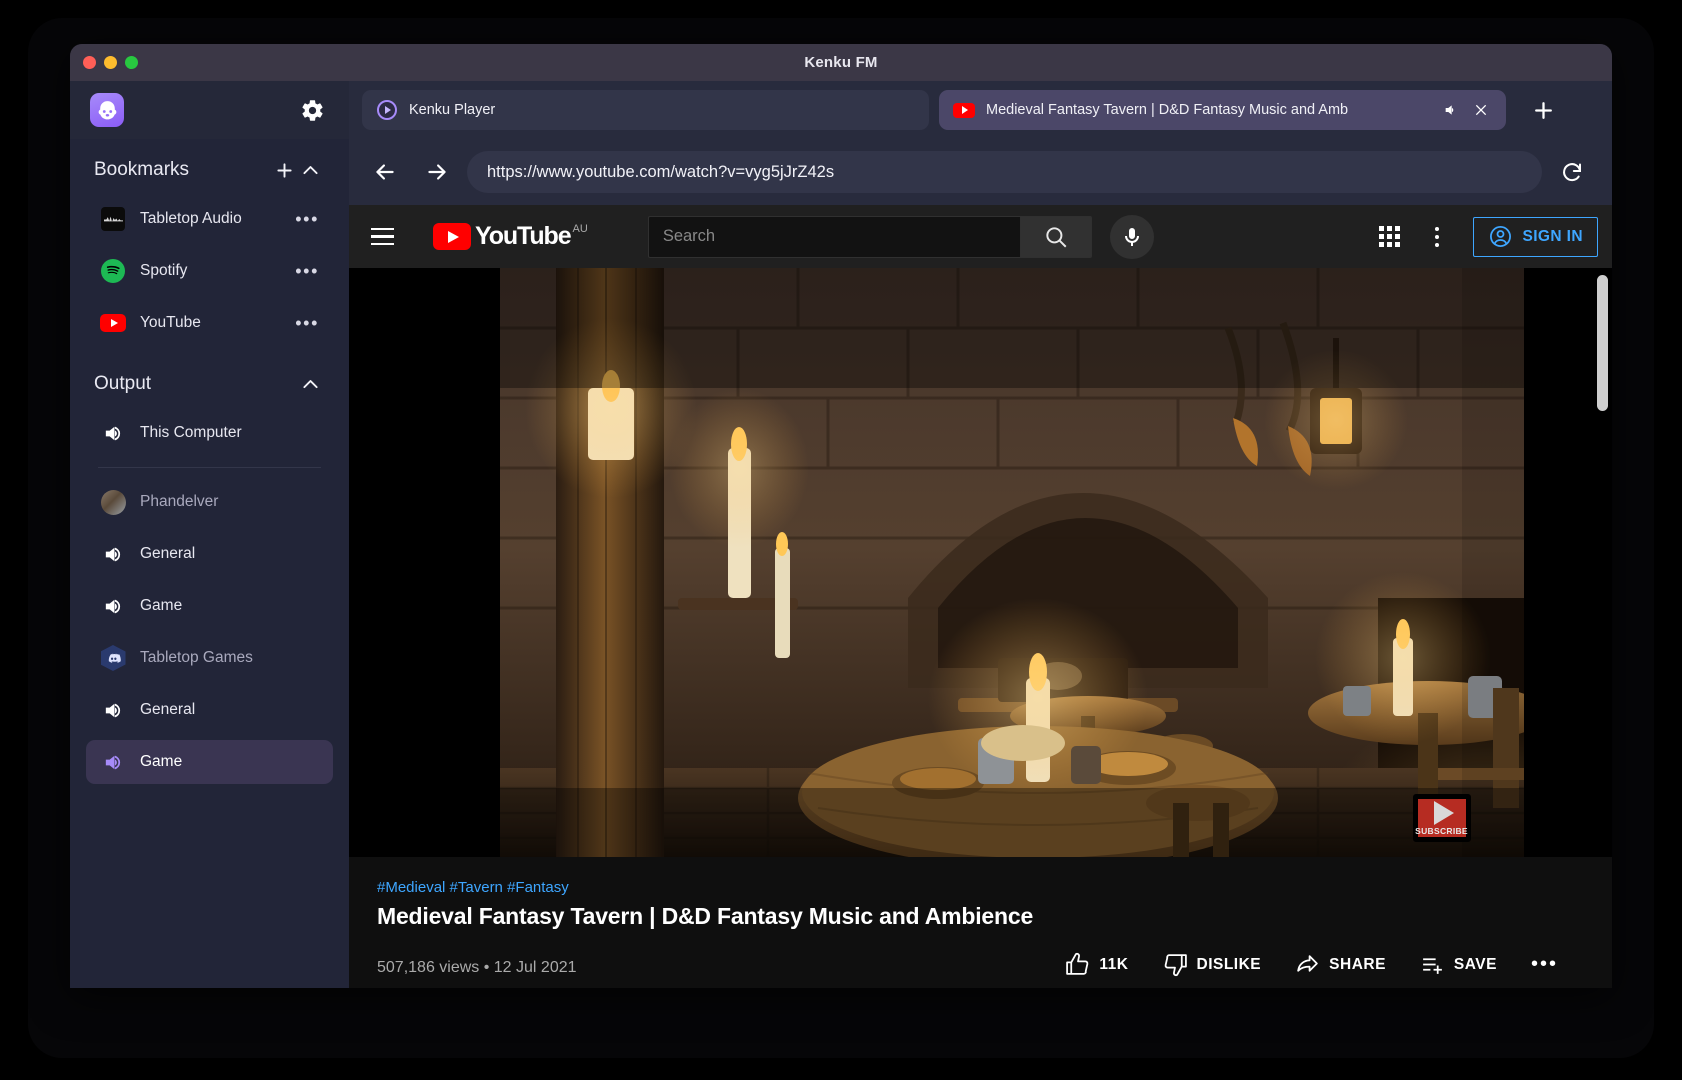 The height and width of the screenshot is (1080, 1682). What do you see at coordinates (113, 219) in the screenshot?
I see `tabletop-audio-icon` at bounding box center [113, 219].